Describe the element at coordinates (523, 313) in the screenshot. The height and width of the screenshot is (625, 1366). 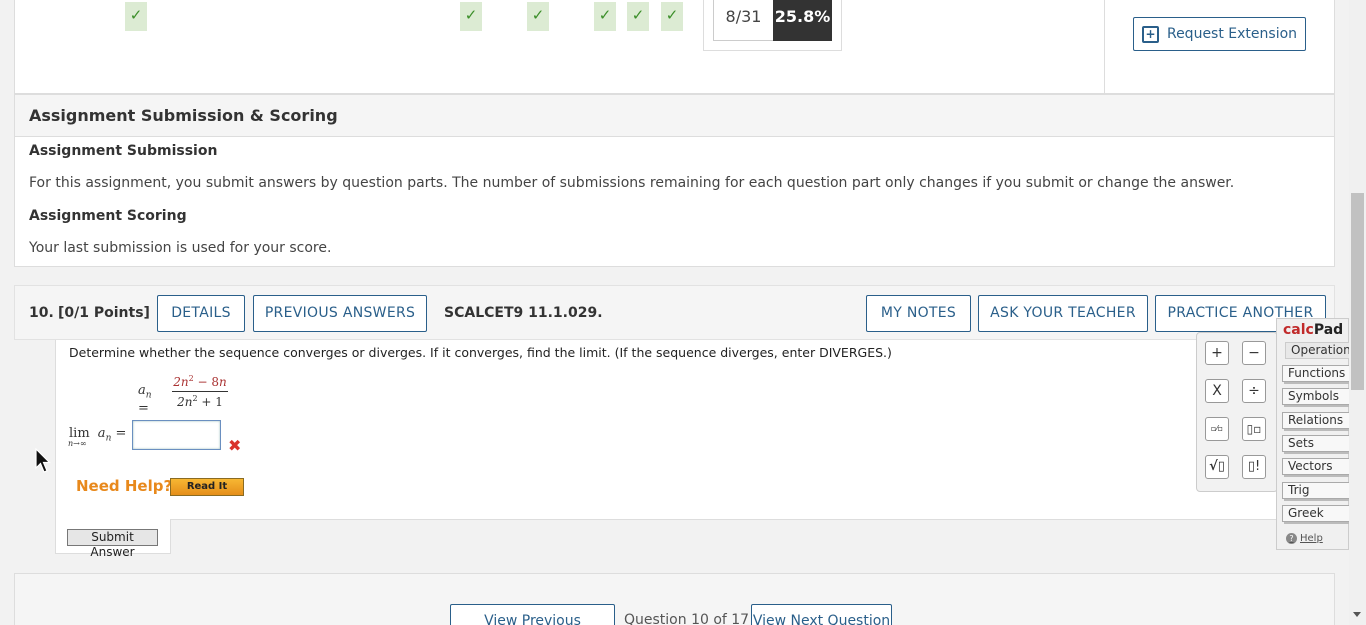
I see `question-code: SCALCET9 11.1.029.` at that location.